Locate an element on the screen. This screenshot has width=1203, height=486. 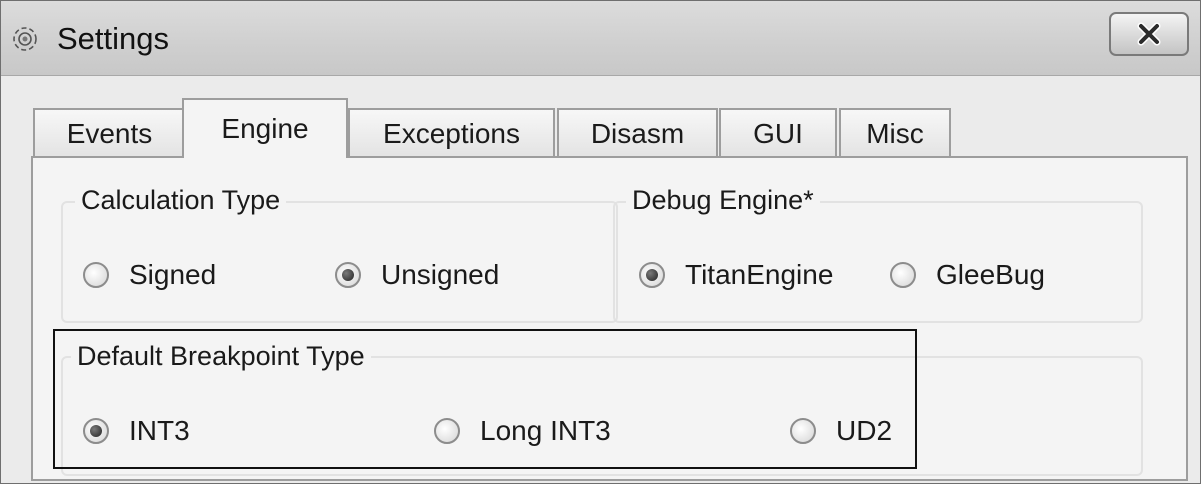
tab-label: Exceptions is located at coordinates (451, 133).